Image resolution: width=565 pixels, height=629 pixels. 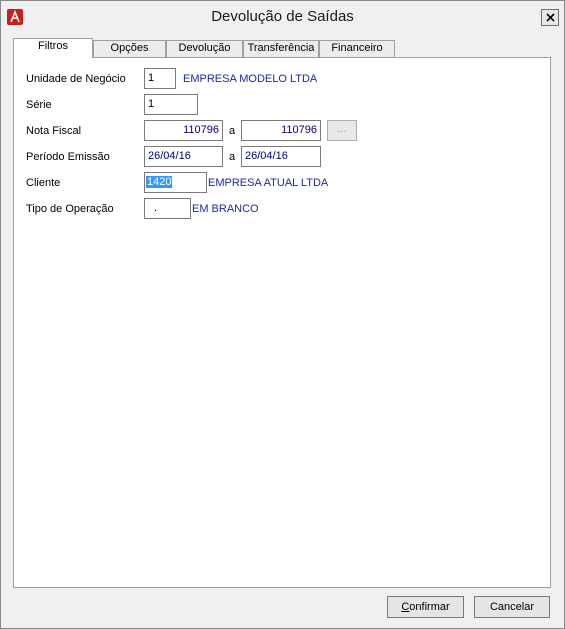 What do you see at coordinates (68, 157) in the screenshot?
I see `periodo-label: Período Emissão` at bounding box center [68, 157].